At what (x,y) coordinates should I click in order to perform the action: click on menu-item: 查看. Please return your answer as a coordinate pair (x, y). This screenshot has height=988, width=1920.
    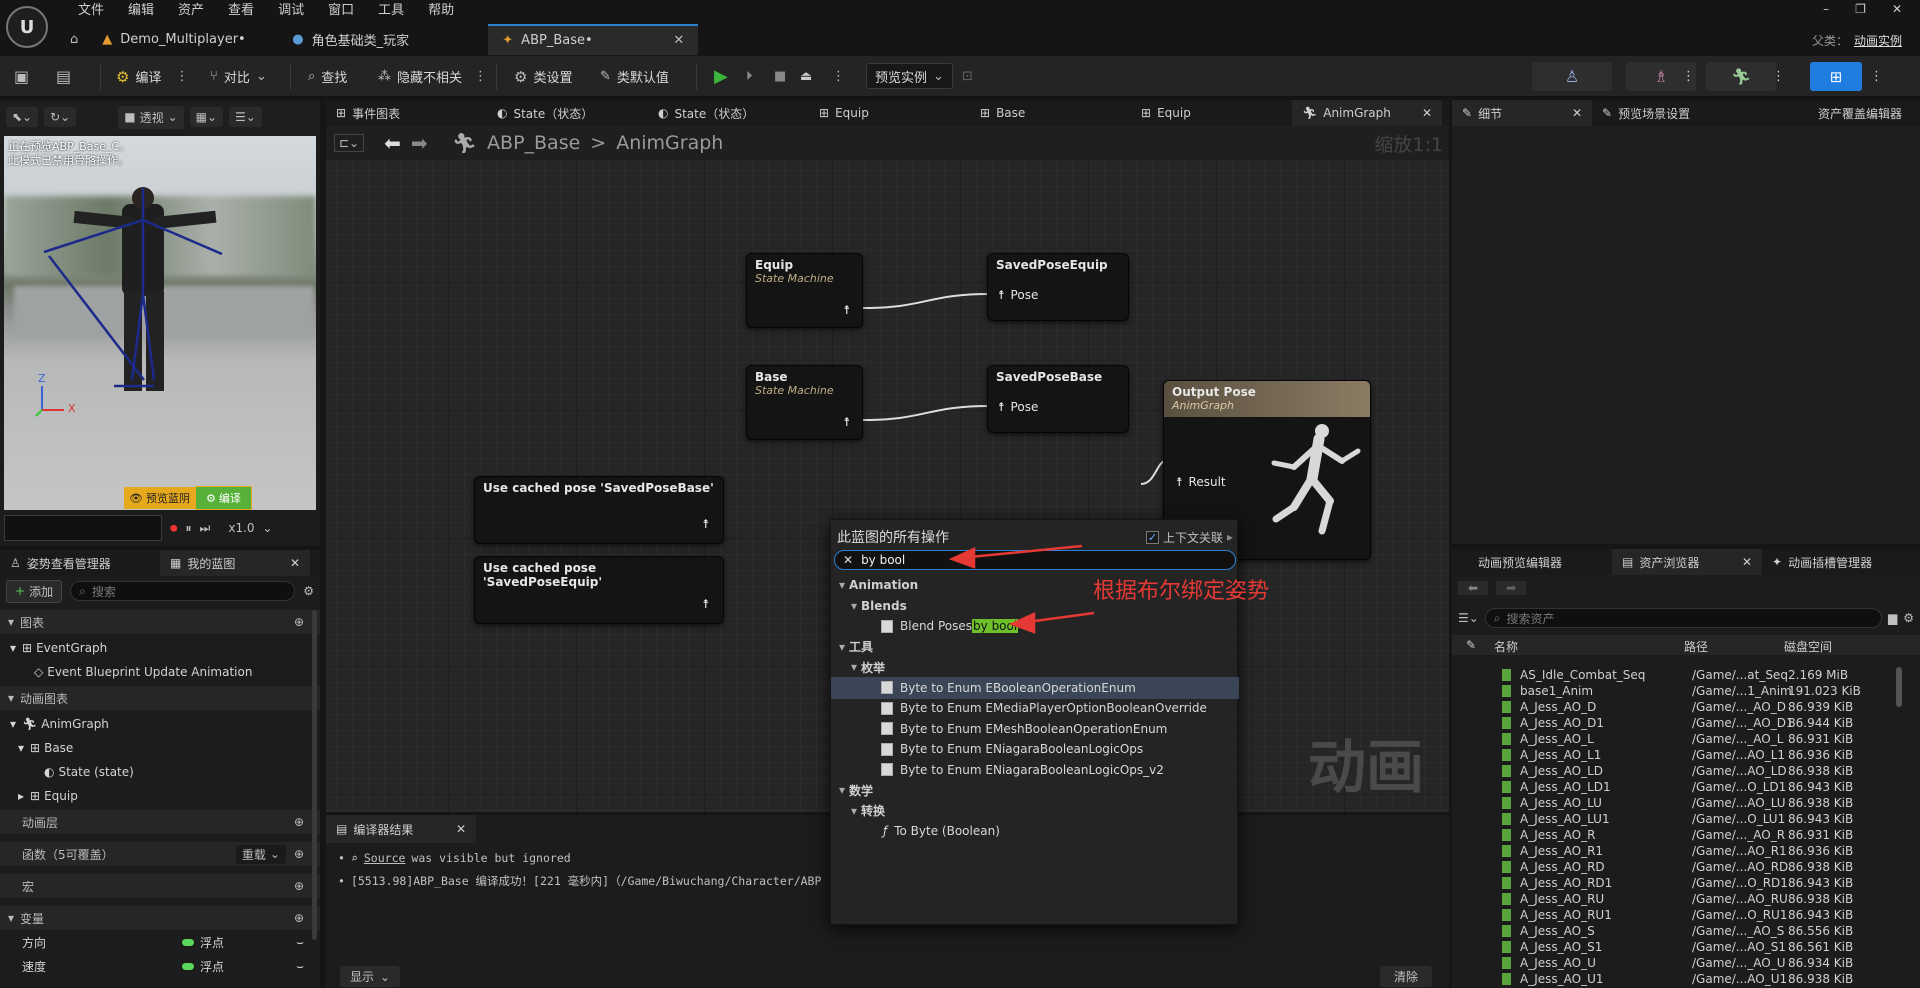
    Looking at the image, I should click on (241, 11).